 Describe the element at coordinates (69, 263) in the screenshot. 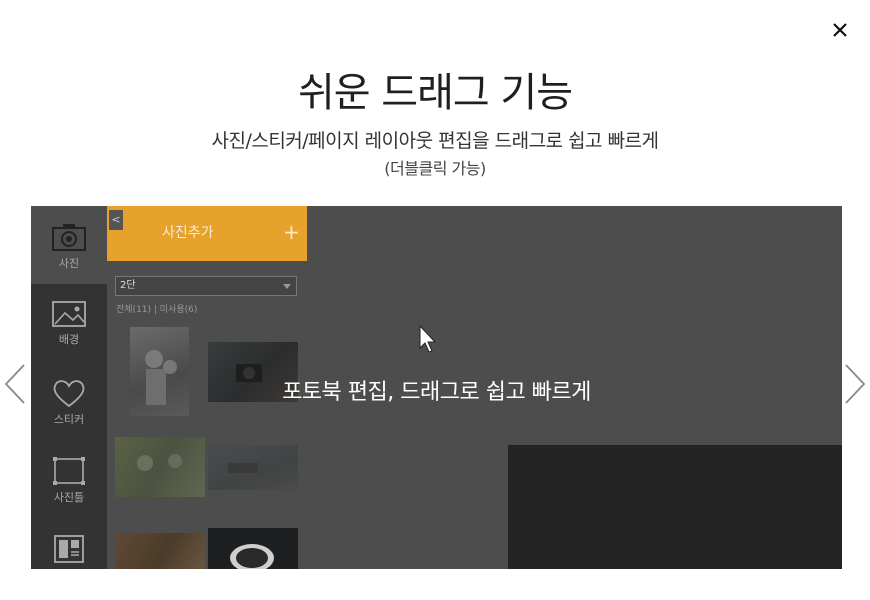

I see `tool-label: 사진` at that location.